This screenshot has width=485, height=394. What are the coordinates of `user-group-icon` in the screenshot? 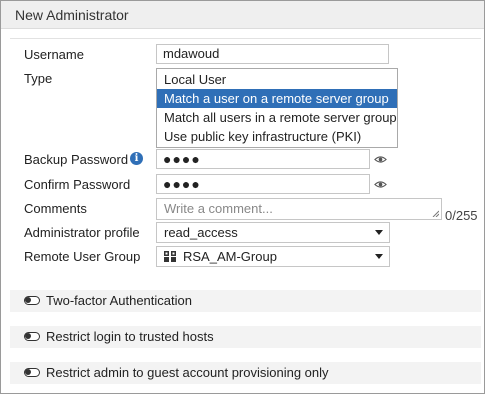 It's located at (170, 256).